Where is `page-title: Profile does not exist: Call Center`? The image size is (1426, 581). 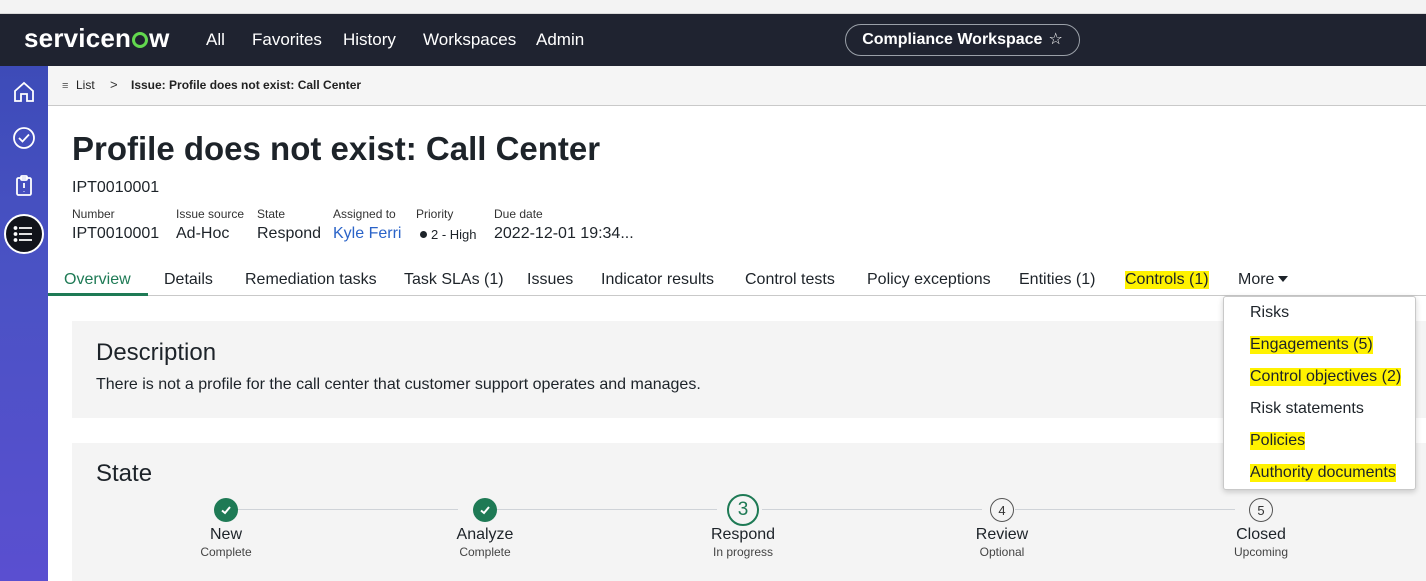
page-title: Profile does not exist: Call Center is located at coordinates (336, 148).